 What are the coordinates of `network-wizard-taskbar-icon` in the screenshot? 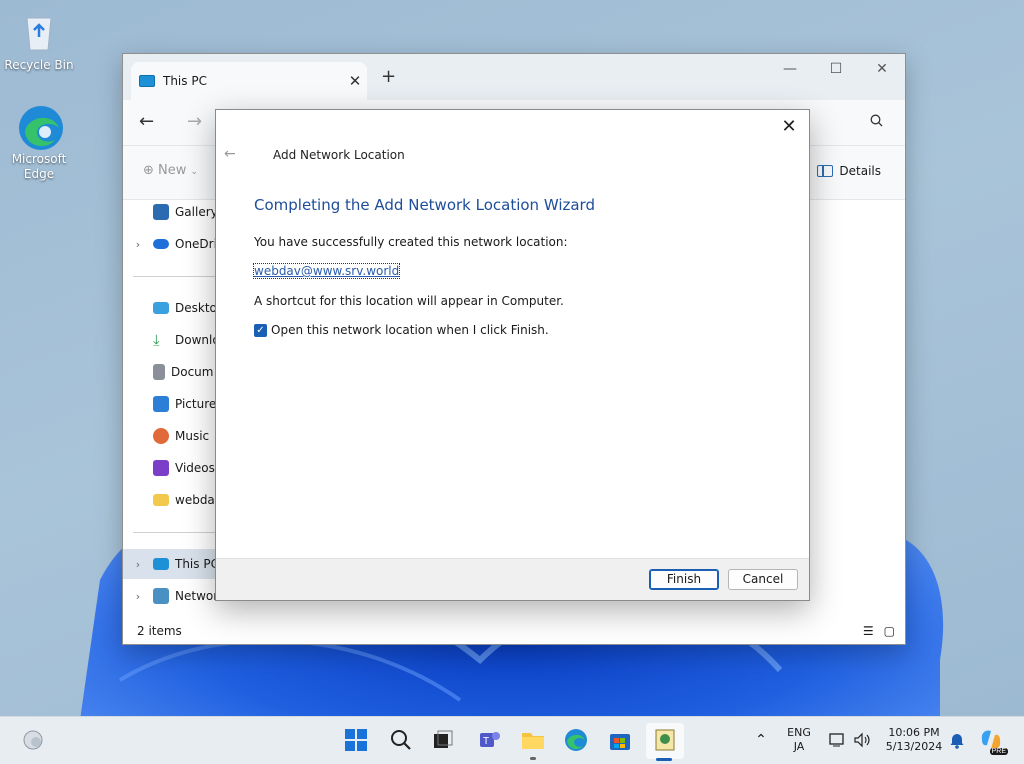 It's located at (665, 740).